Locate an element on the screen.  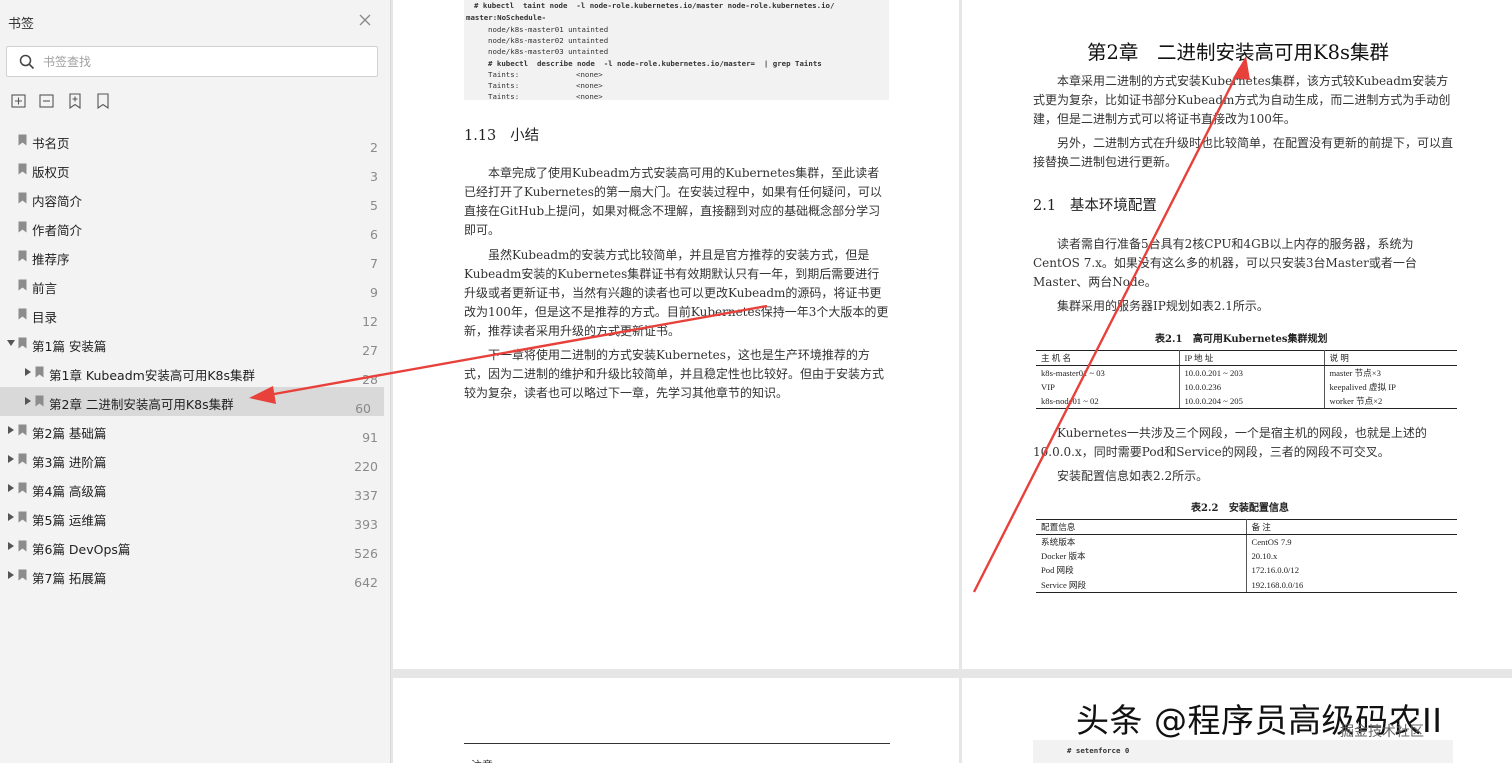
bookmark-item: 推荐序 7 is located at coordinates (195, 256).